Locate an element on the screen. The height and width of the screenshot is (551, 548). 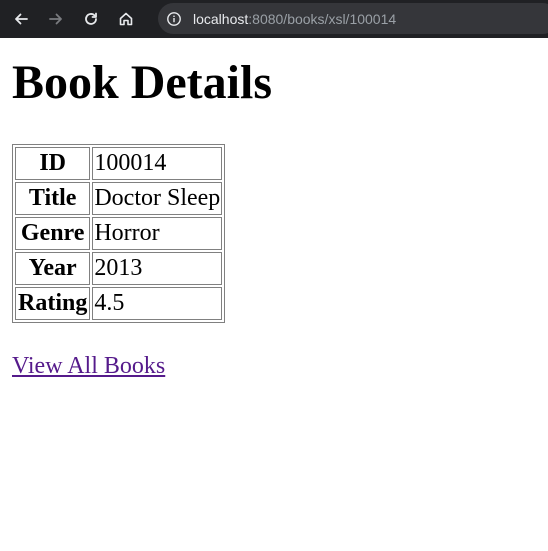
browser-toolbar: localhost:8080/books/xsl/100014 is located at coordinates (274, 19).